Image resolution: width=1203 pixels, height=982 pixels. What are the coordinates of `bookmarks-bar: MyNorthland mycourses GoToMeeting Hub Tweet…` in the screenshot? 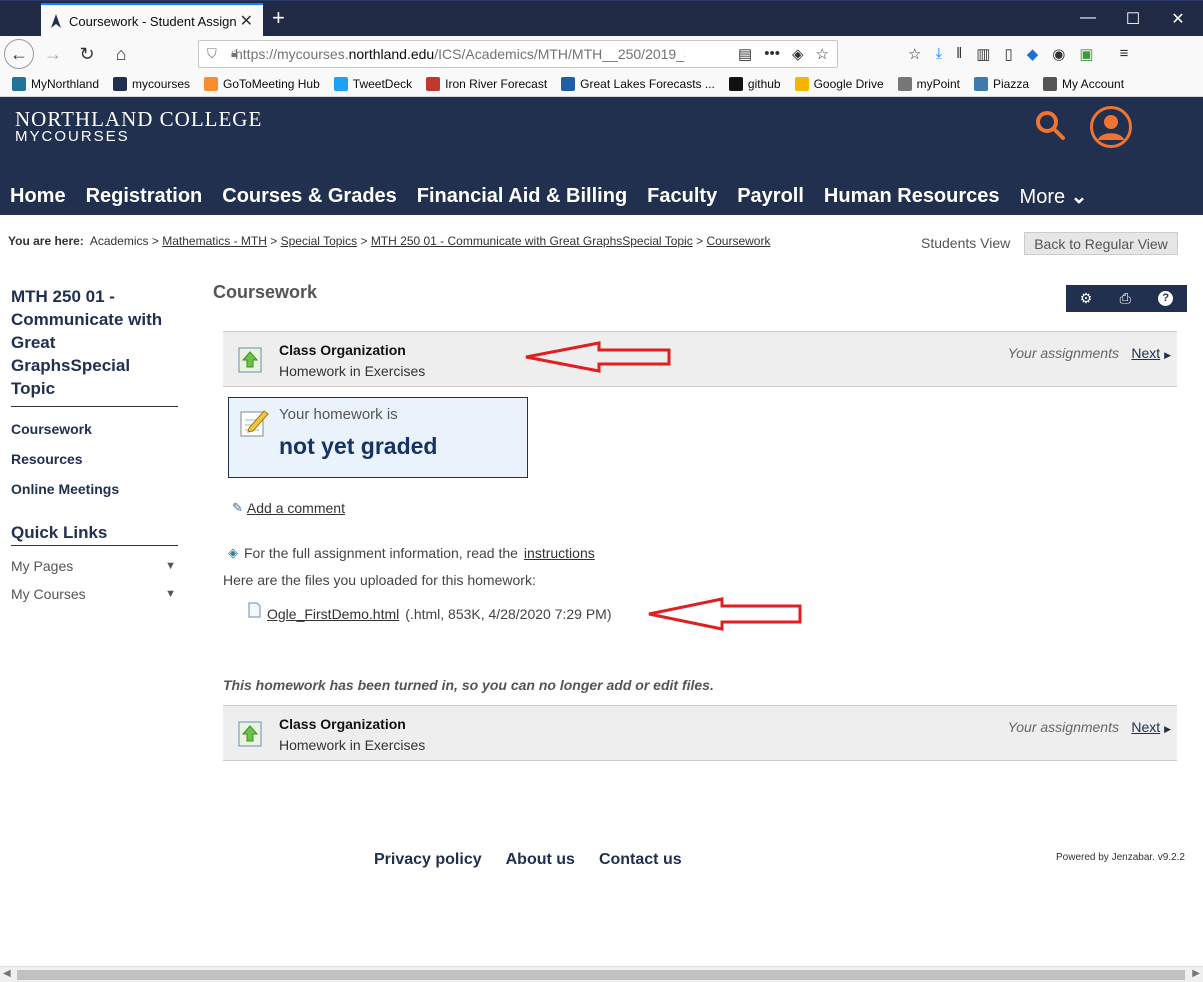 It's located at (601, 84).